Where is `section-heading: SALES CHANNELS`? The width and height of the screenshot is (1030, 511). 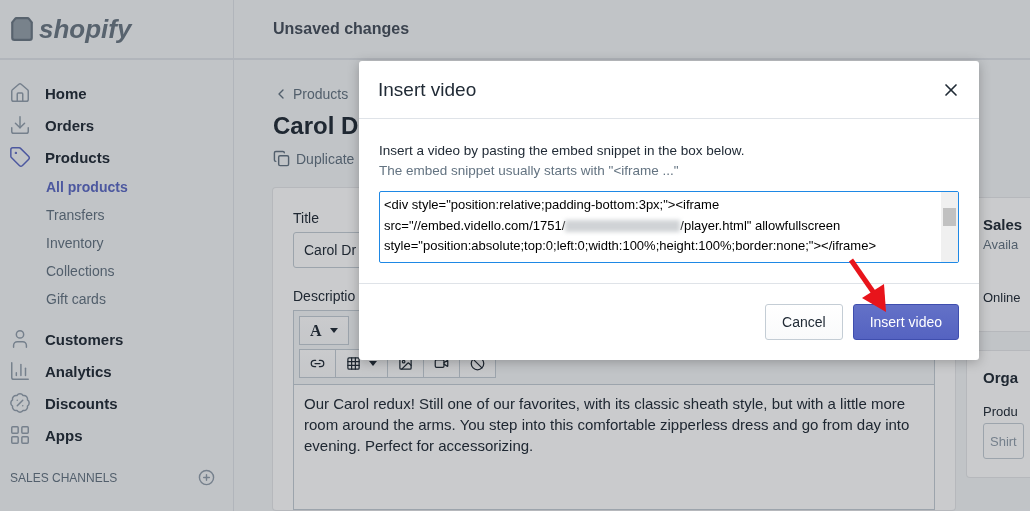 section-heading: SALES CHANNELS is located at coordinates (64, 477).